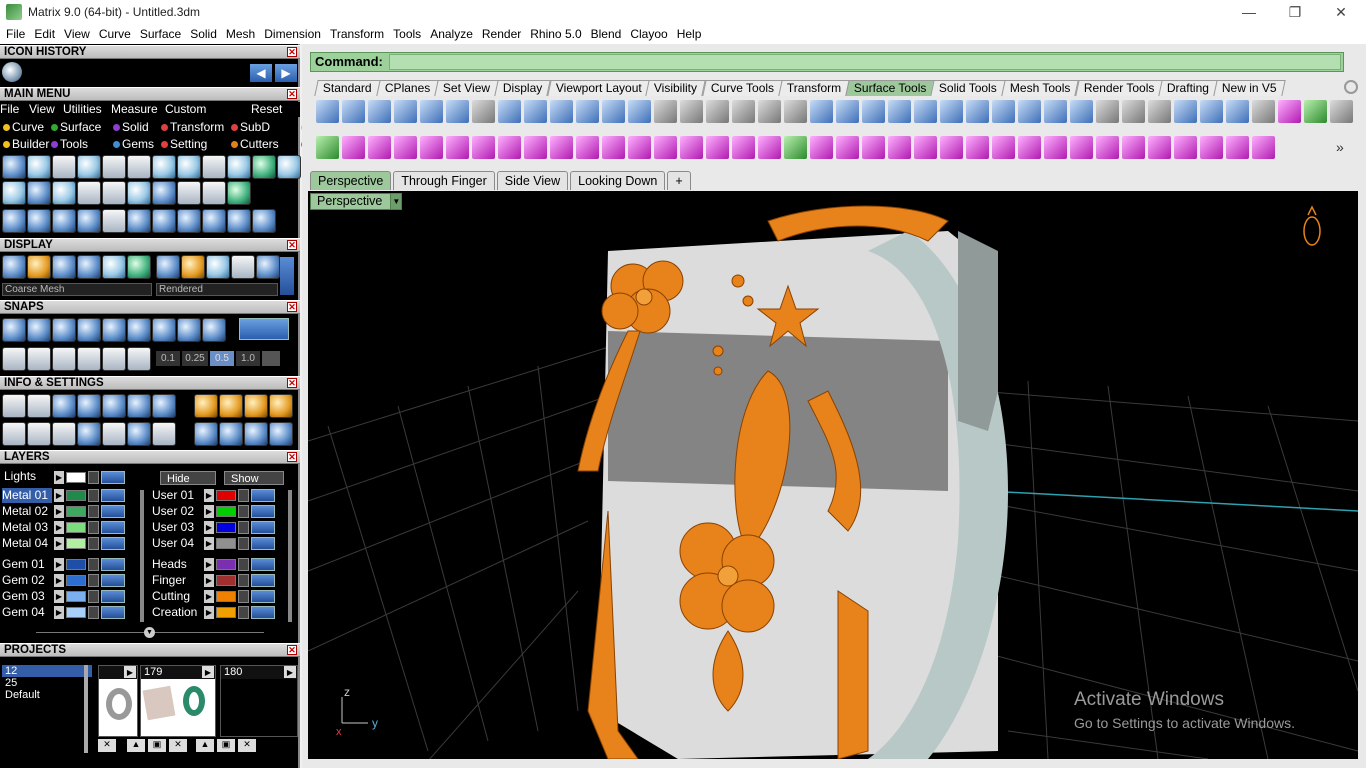 The image size is (1366, 768). I want to click on menu-curve: Curve, so click(115, 34).